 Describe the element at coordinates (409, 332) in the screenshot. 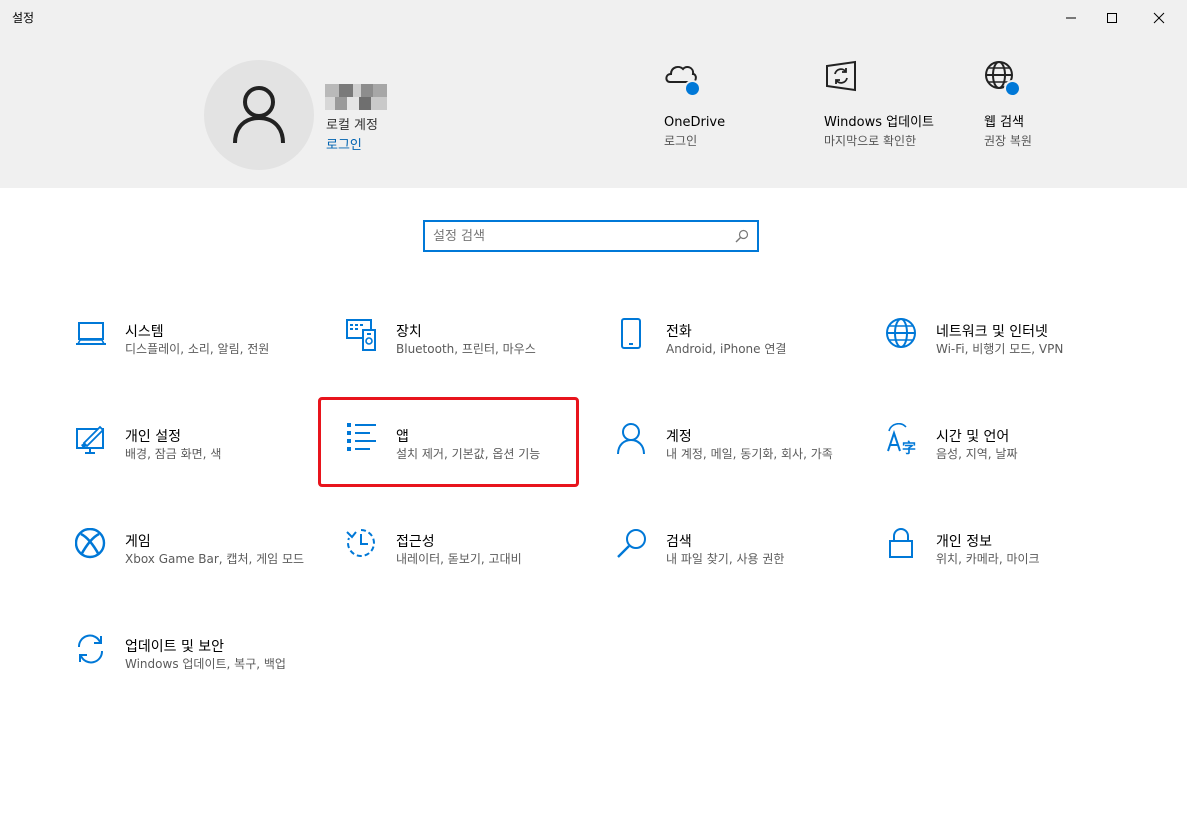

I see `tile-title: 장치` at that location.